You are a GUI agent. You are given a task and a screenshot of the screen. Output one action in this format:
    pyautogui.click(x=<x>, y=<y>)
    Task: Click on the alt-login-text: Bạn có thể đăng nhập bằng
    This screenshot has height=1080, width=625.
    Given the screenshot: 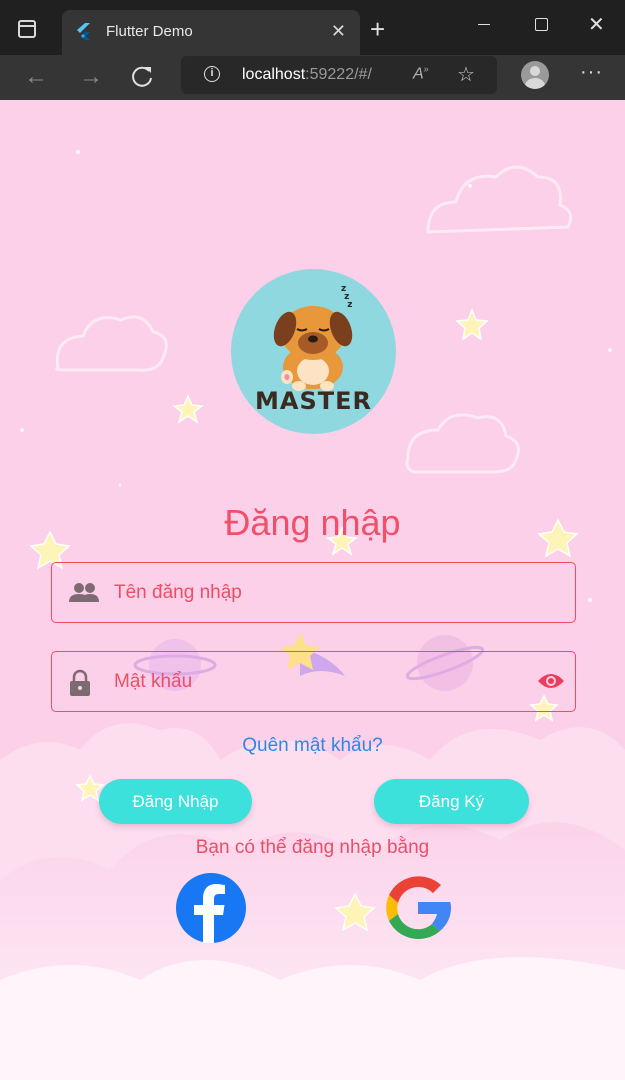 What is the action you would take?
    pyautogui.click(x=312, y=847)
    